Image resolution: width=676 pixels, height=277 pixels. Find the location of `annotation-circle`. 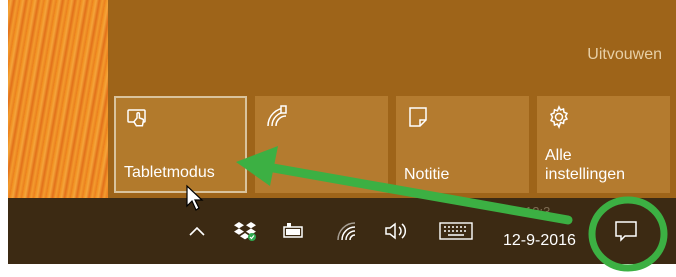

annotation-circle is located at coordinates (628, 234).